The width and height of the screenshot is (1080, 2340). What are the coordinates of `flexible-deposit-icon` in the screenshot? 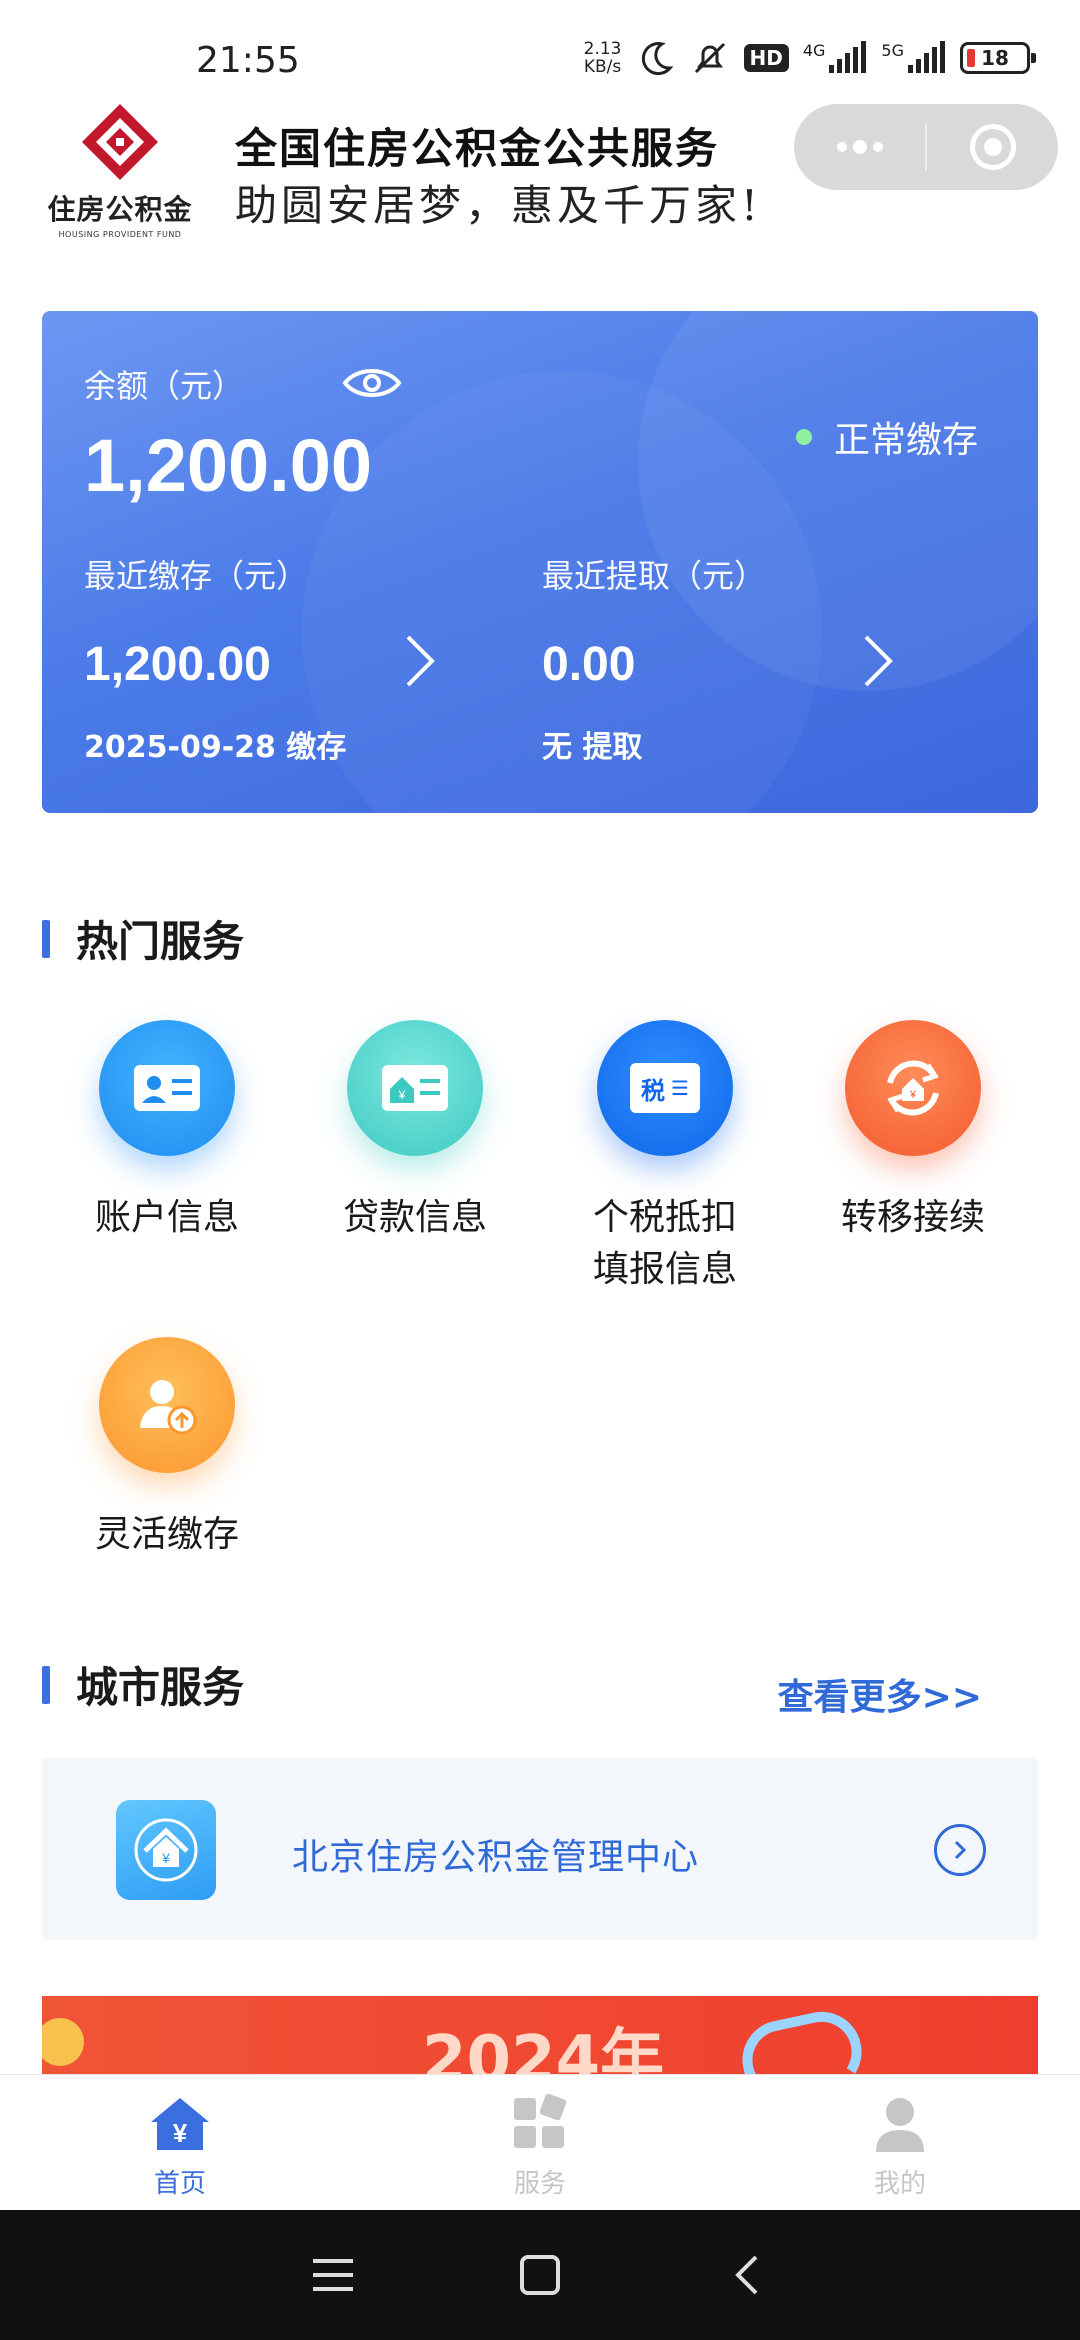 It's located at (167, 1405).